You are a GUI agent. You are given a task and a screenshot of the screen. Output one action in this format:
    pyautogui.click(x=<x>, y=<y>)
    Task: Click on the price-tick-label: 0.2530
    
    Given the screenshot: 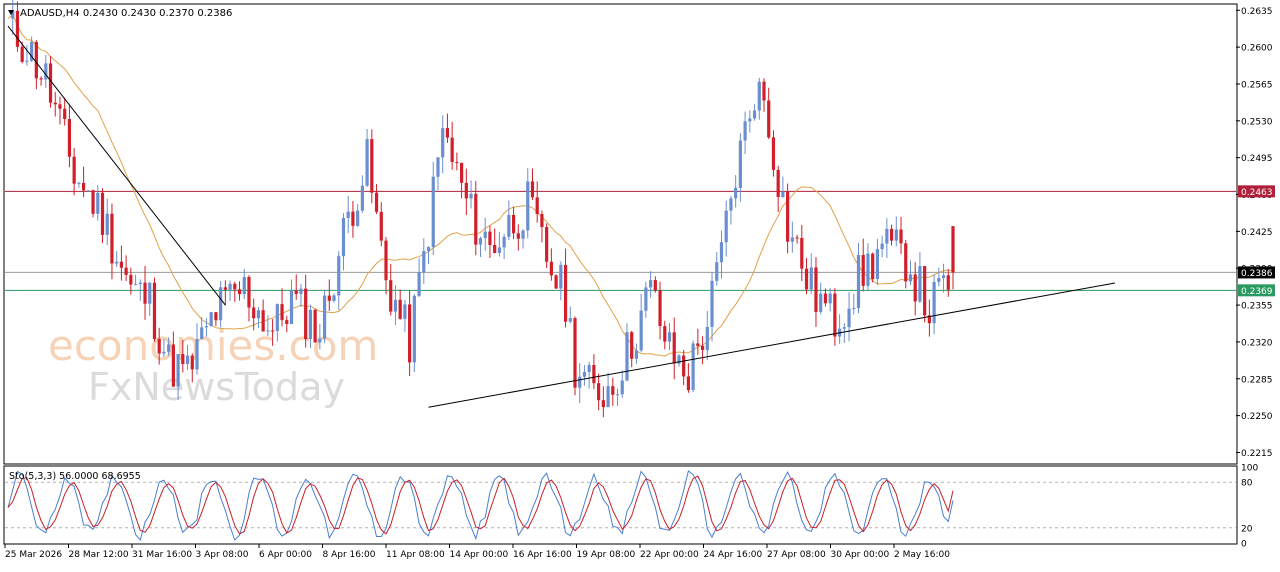 What is the action you would take?
    pyautogui.click(x=1257, y=122)
    